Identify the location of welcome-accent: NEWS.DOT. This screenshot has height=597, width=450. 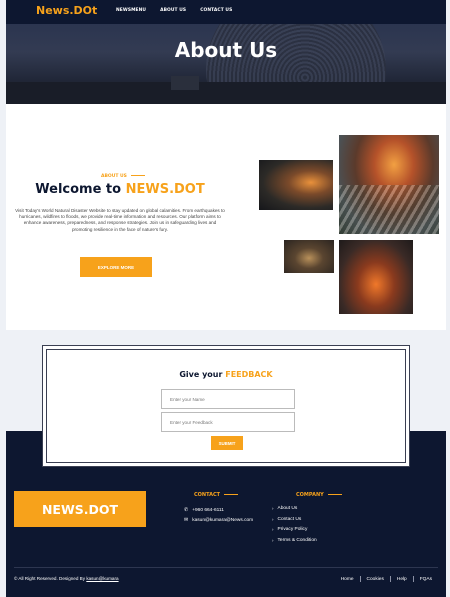
(165, 189).